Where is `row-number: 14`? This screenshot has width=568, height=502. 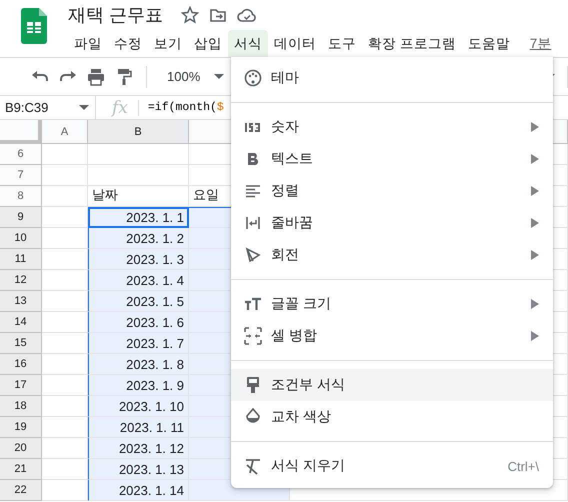 row-number: 14 is located at coordinates (21, 322).